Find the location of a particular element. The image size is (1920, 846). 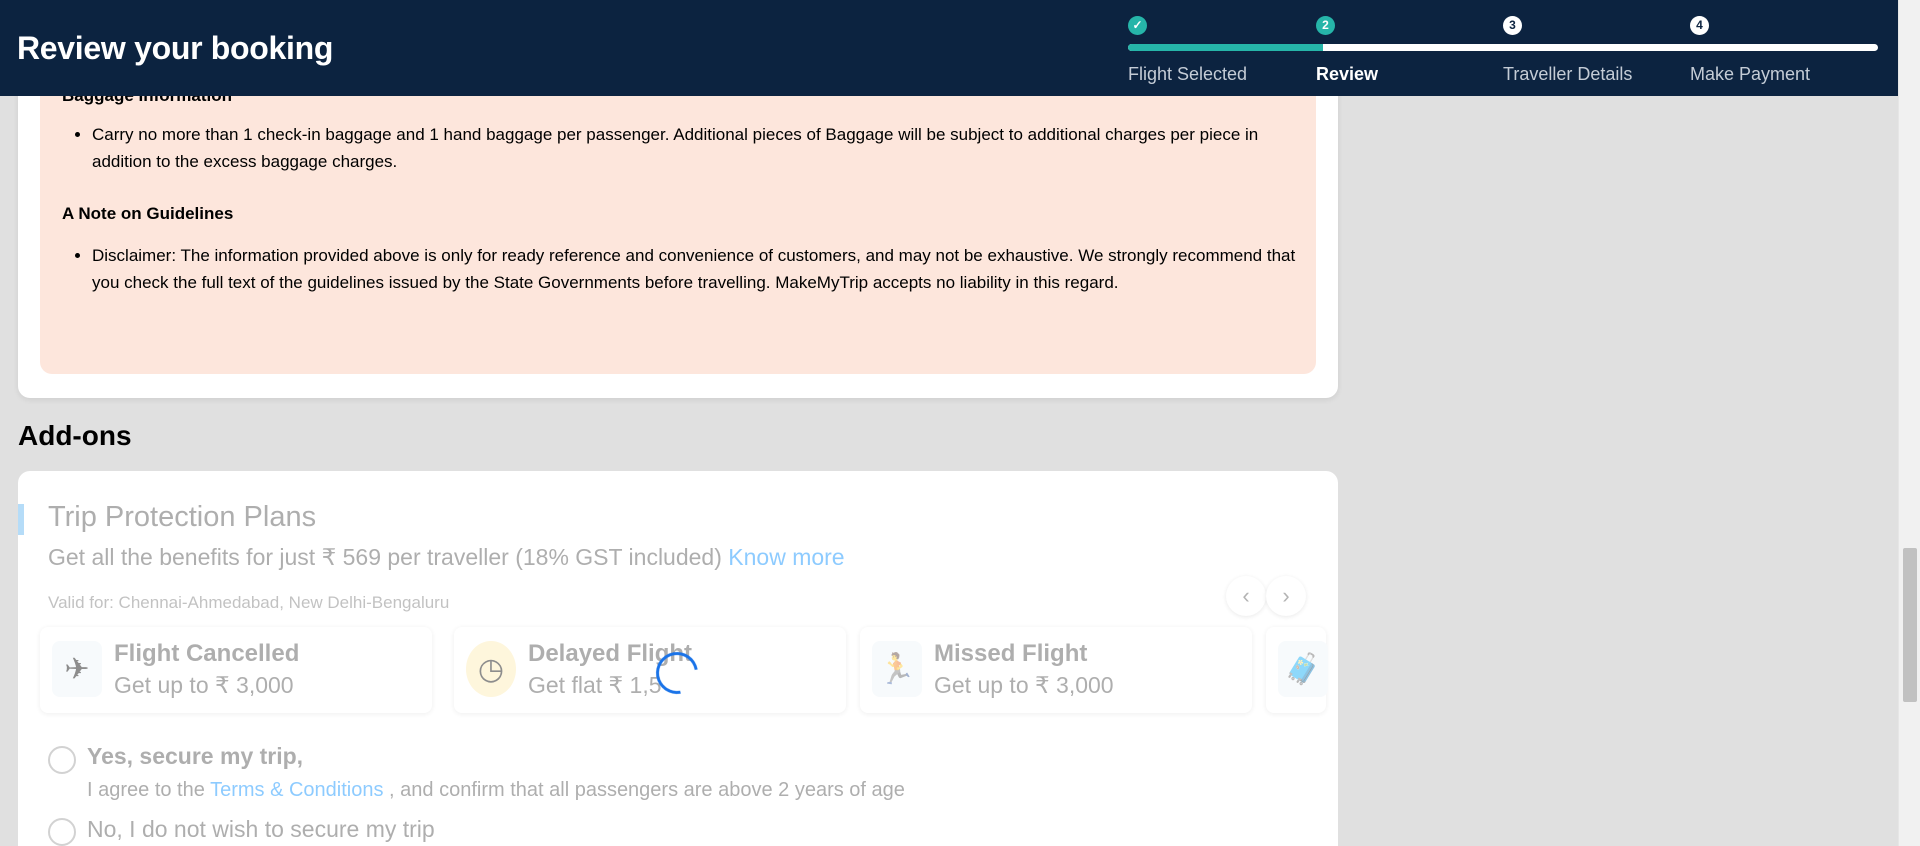

carousel-prev-button: ‹ is located at coordinates (1246, 596).